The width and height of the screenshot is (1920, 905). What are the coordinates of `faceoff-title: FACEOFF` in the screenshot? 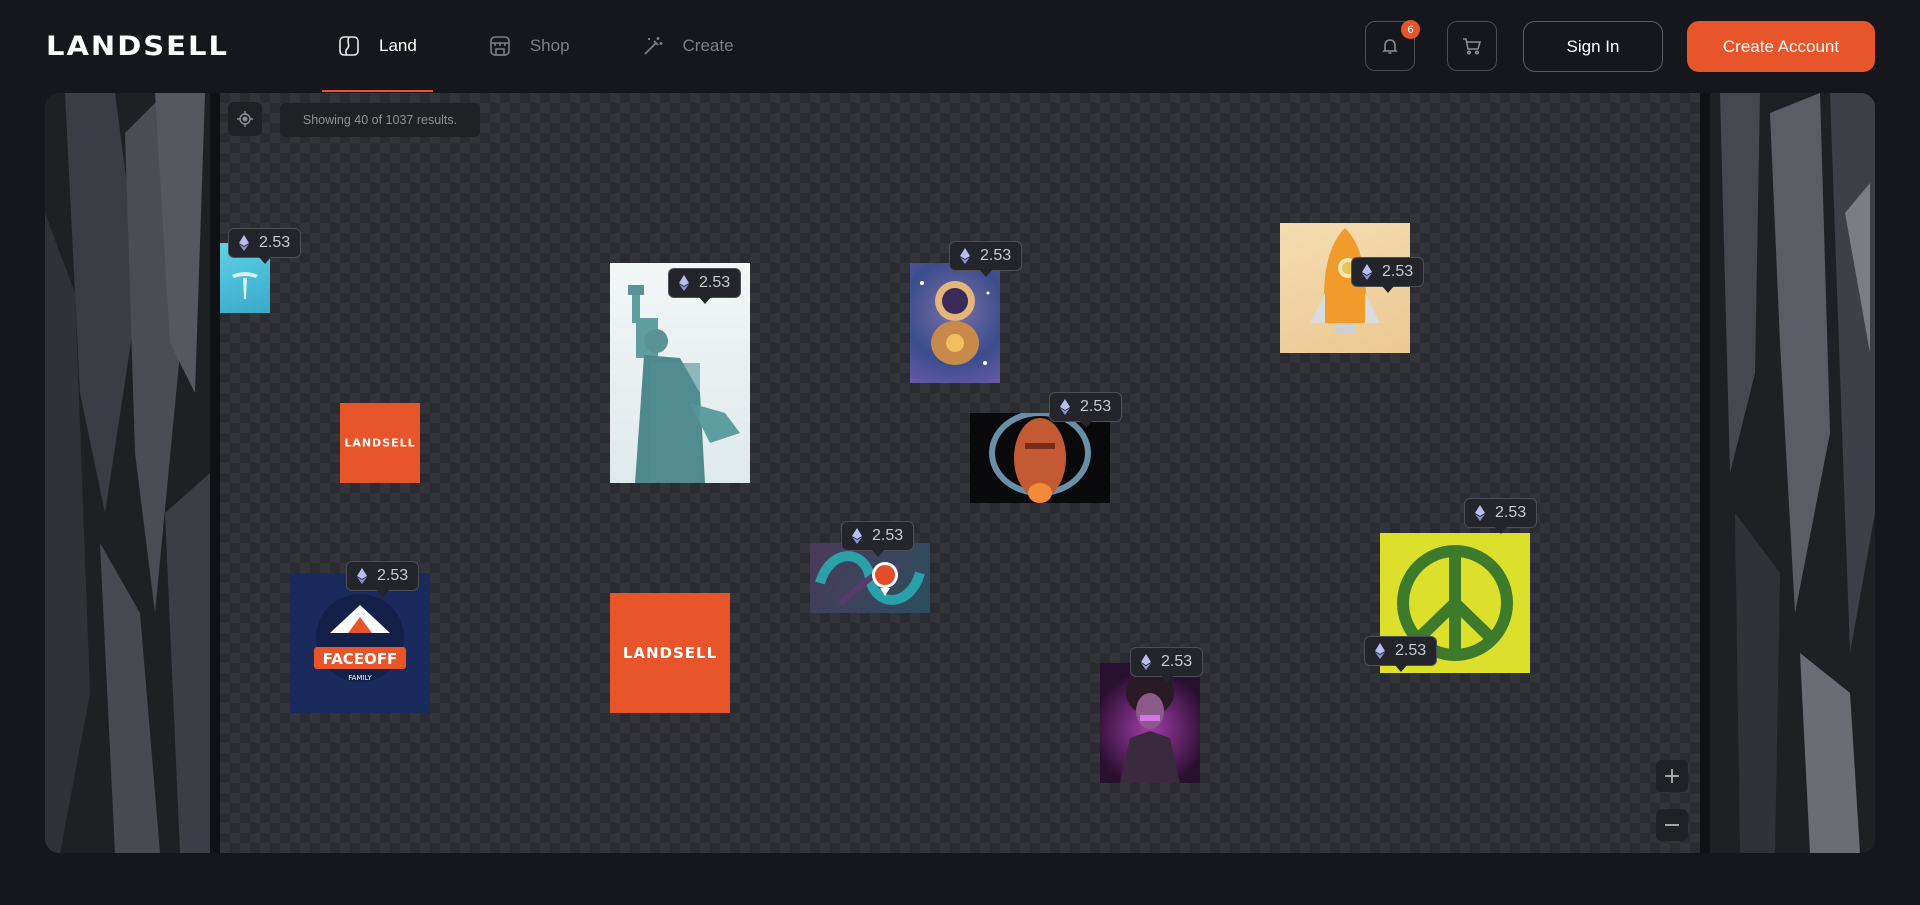 It's located at (360, 659).